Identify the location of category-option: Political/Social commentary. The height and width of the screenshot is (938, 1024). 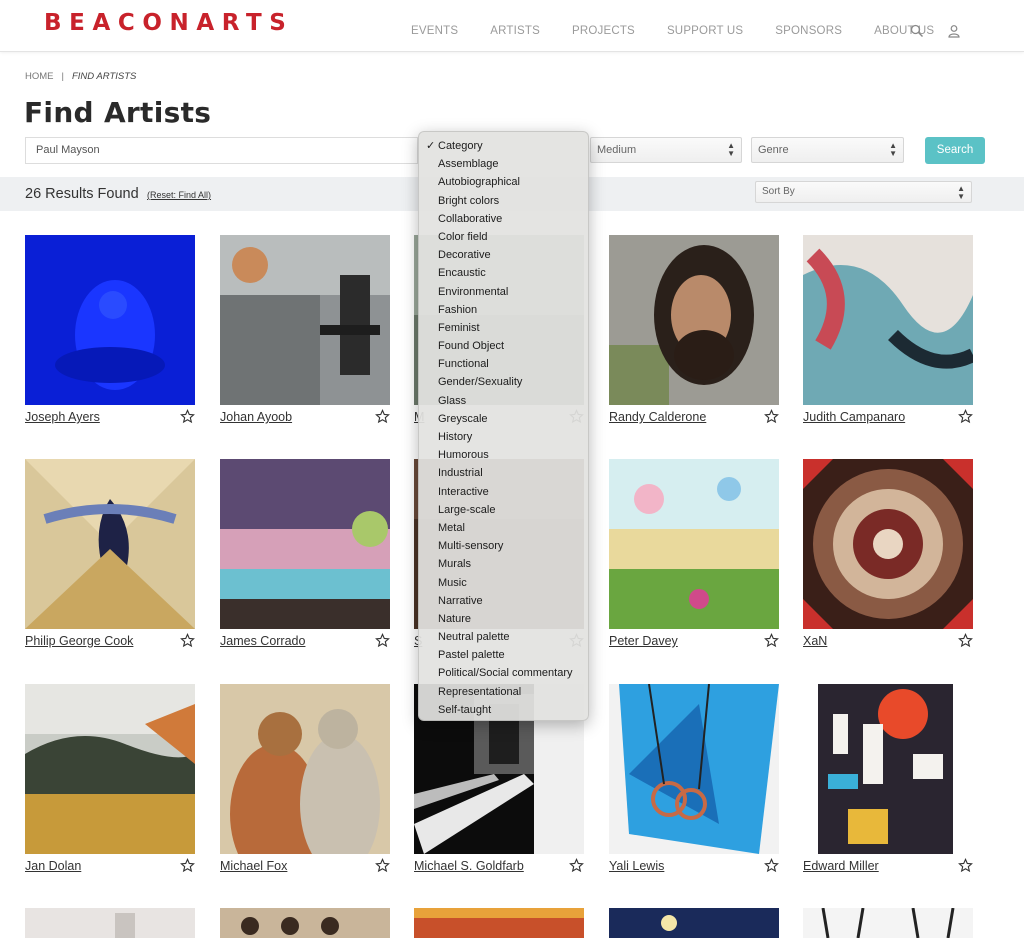
(503, 673).